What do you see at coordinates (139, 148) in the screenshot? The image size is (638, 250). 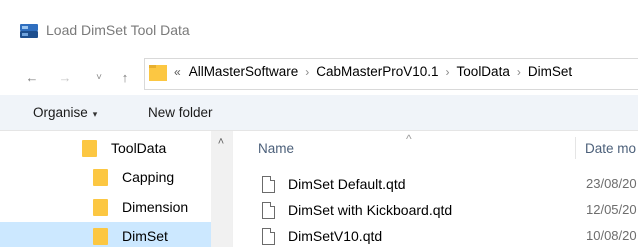 I see `nav-item-label: ToolData` at bounding box center [139, 148].